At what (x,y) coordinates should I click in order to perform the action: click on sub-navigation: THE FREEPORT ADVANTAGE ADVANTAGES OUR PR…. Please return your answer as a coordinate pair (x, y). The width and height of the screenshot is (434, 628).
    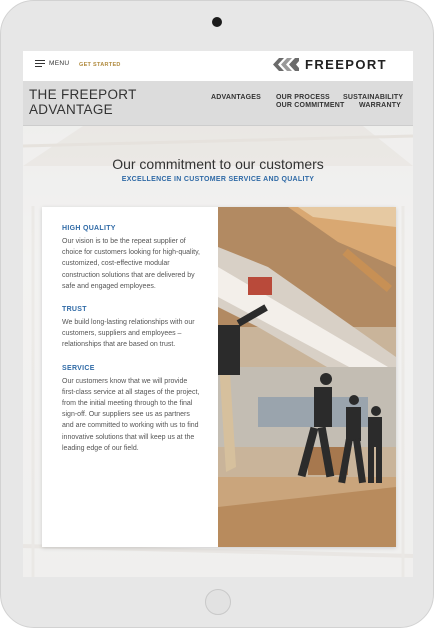
    Looking at the image, I should click on (218, 103).